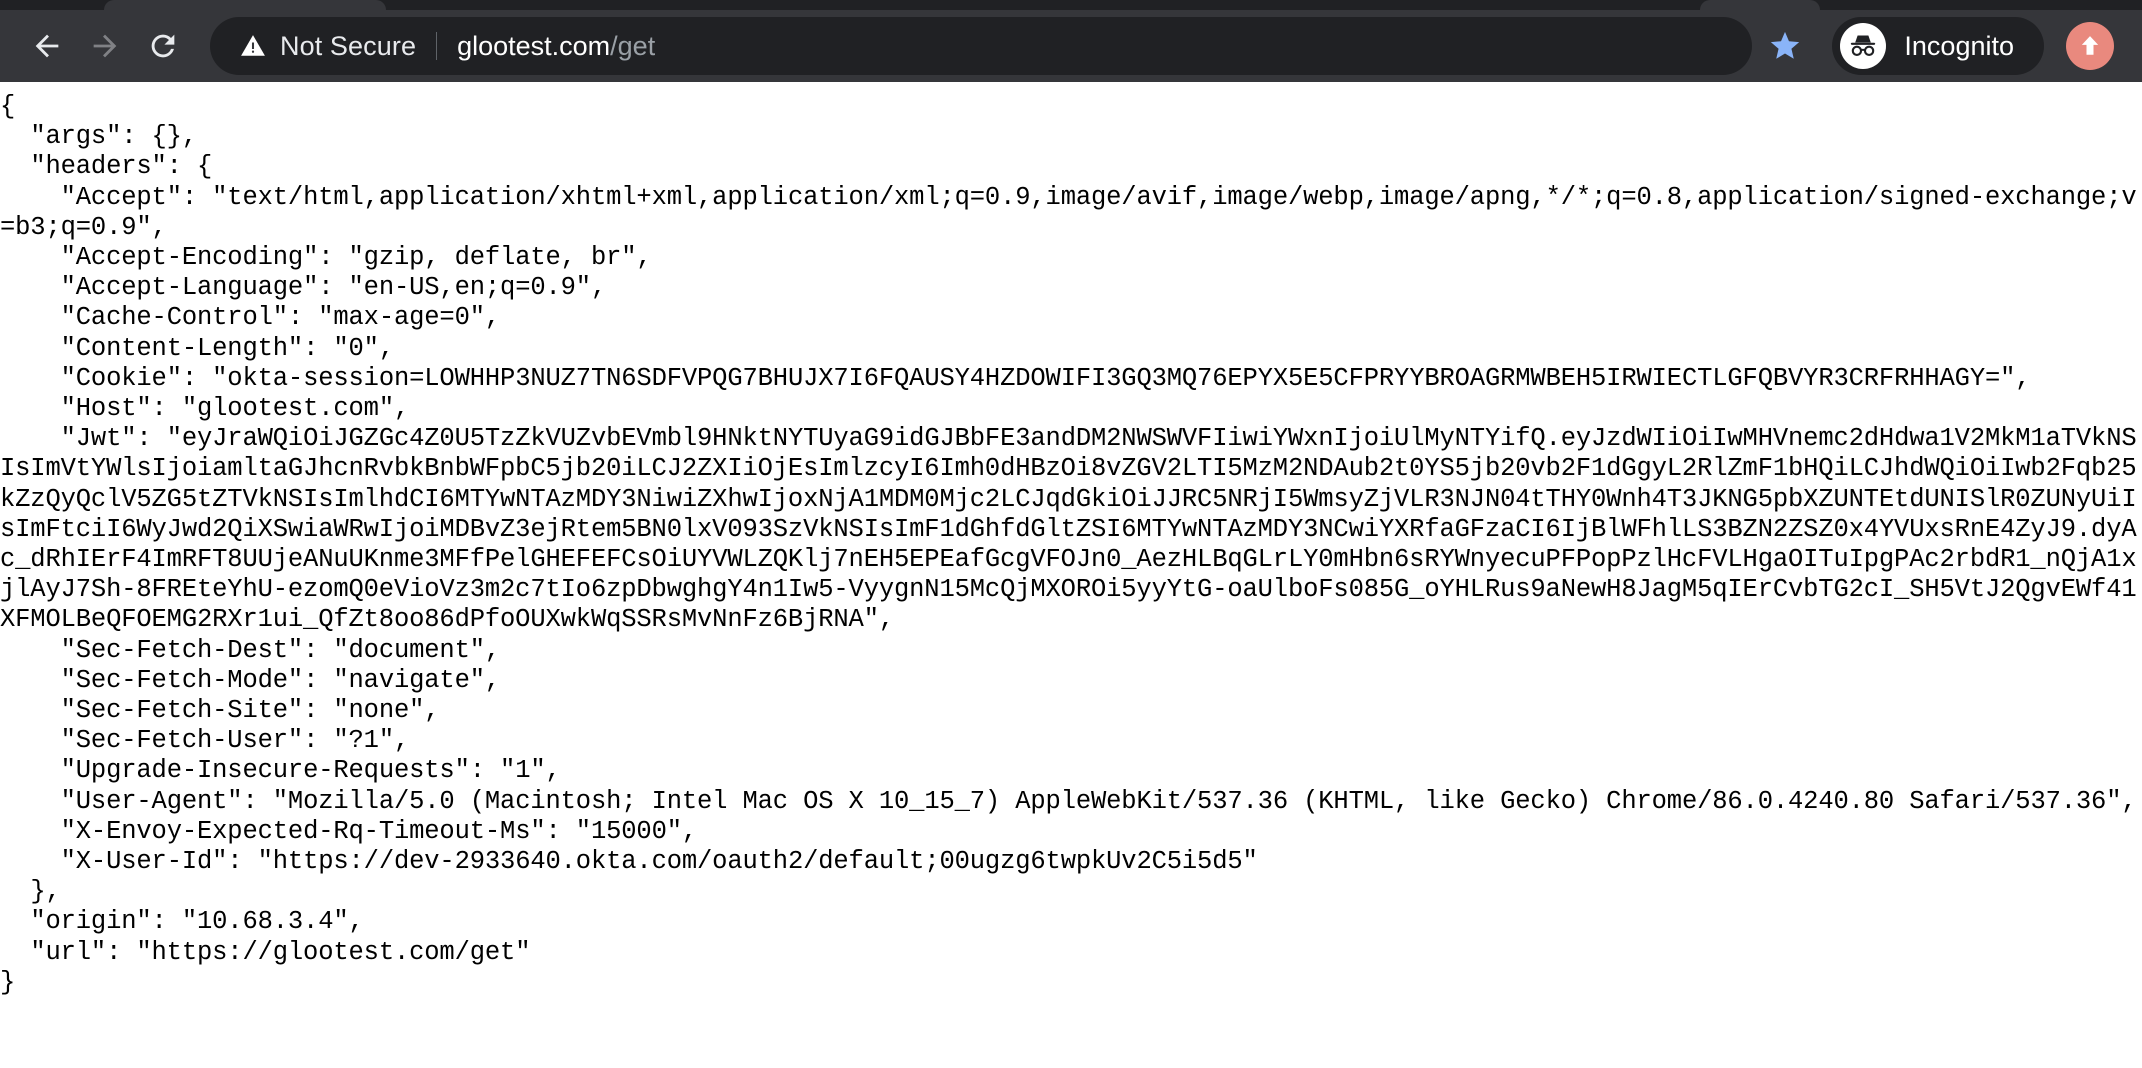 Image resolution: width=2142 pixels, height=1068 pixels. I want to click on incognito-hat-glasses-icon, so click(1863, 45).